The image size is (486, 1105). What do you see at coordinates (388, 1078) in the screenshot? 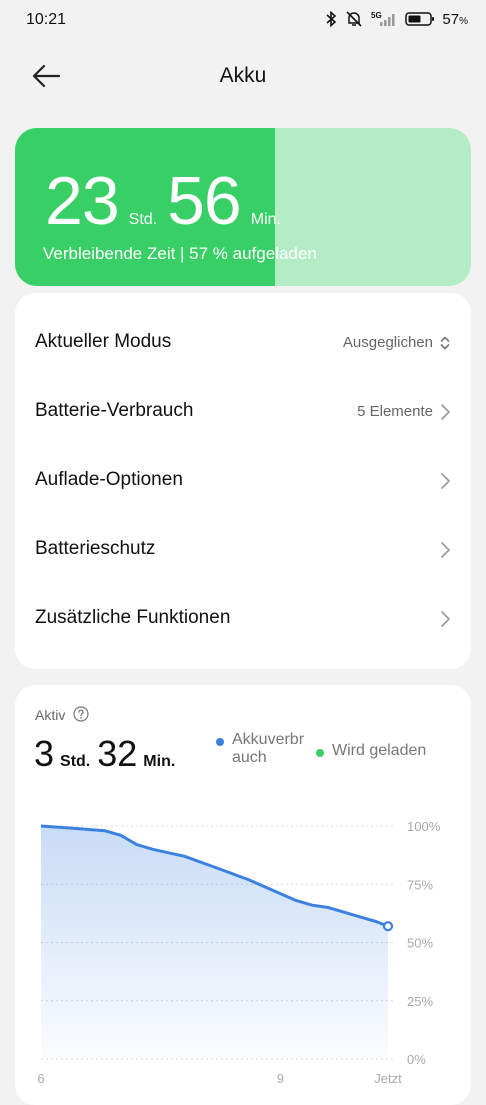
I see `x-tick-label: Jetzt` at bounding box center [388, 1078].